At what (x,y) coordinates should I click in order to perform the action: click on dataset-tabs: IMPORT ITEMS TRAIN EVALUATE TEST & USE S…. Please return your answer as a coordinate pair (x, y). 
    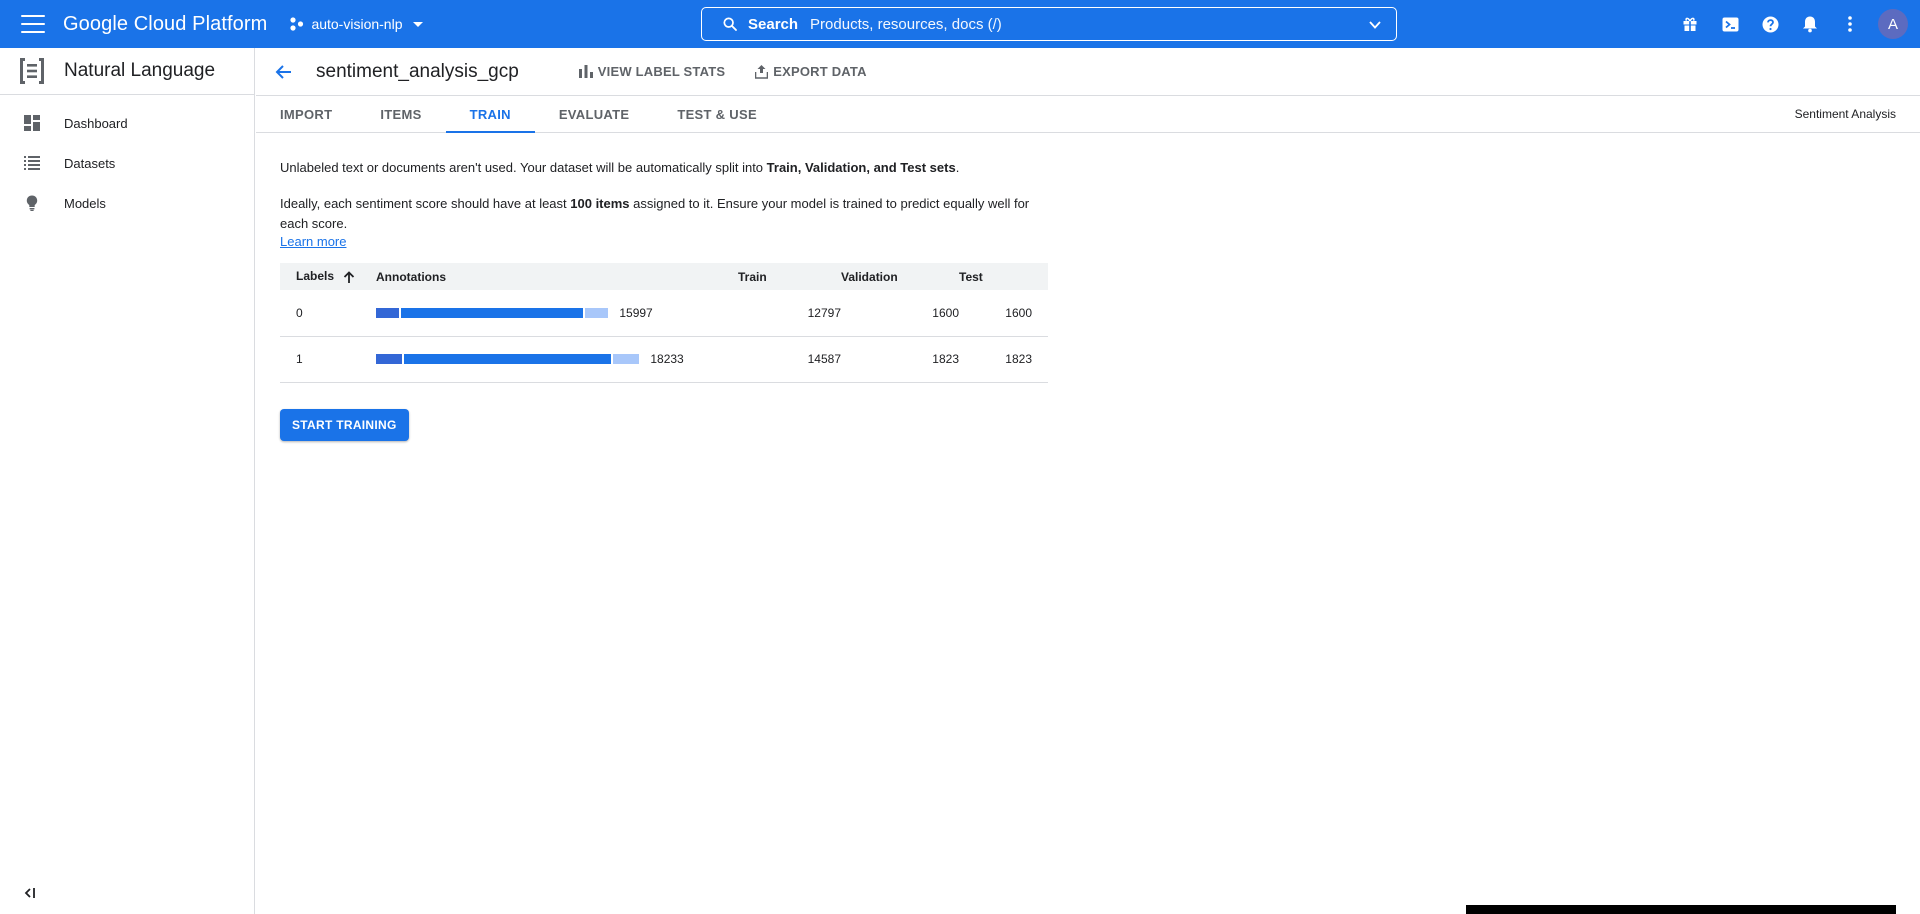
    Looking at the image, I should click on (1088, 114).